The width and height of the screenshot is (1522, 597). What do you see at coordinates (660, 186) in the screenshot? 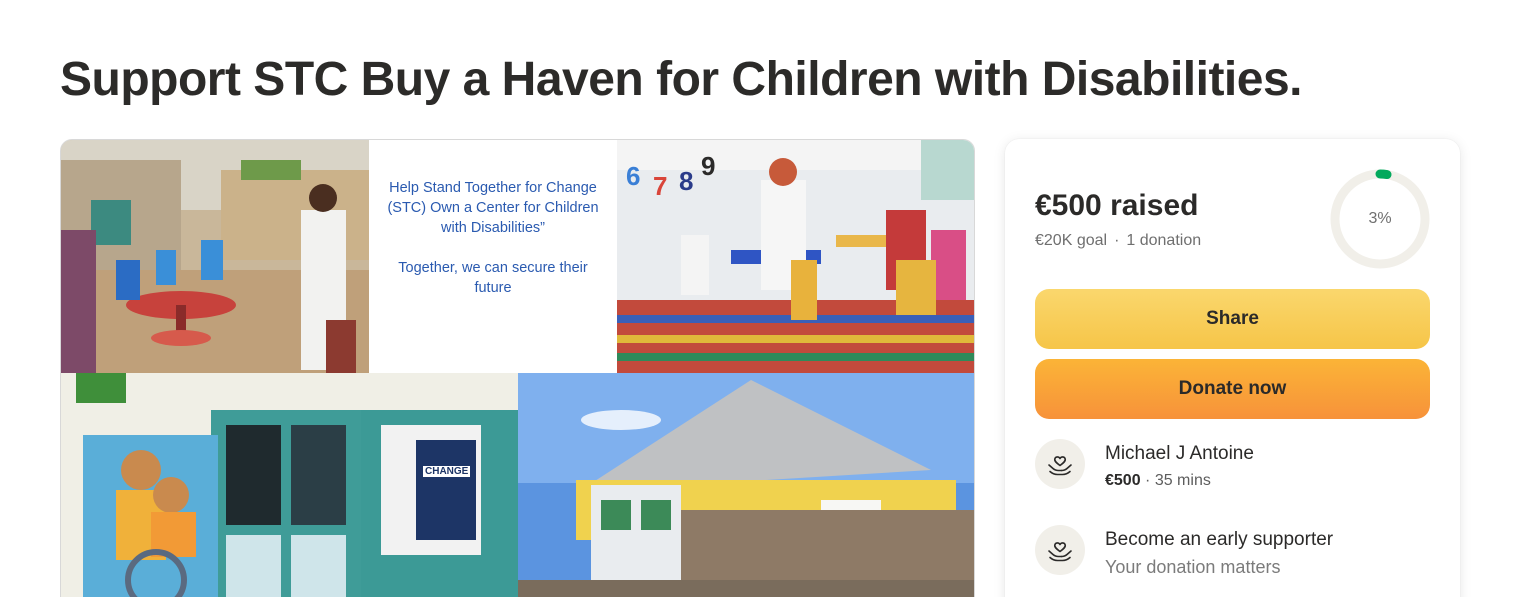
I see `svg-text: 7` at bounding box center [660, 186].